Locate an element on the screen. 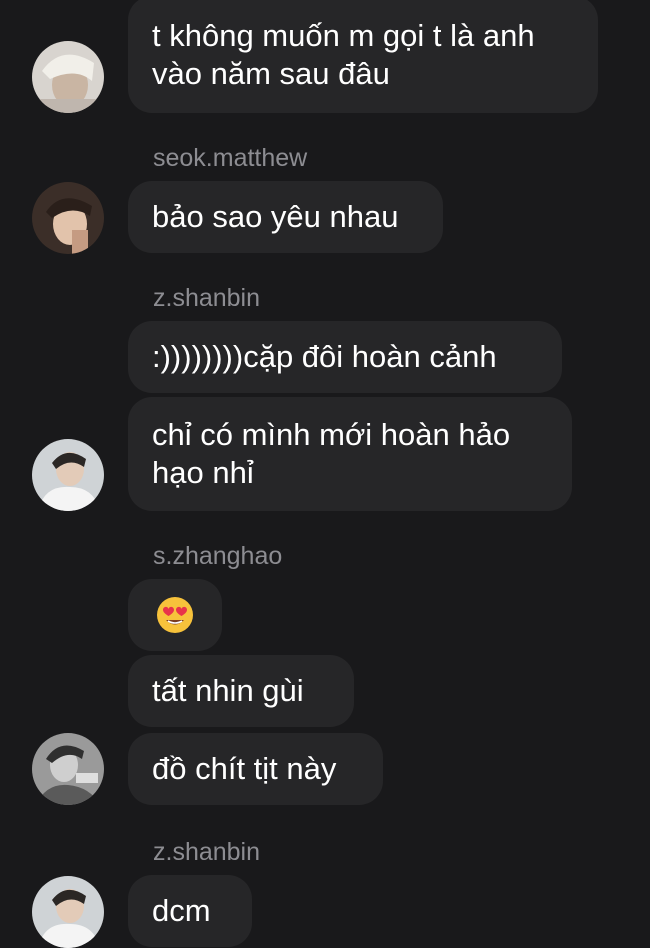 The height and width of the screenshot is (948, 650). emoji-bubble is located at coordinates (175, 615).